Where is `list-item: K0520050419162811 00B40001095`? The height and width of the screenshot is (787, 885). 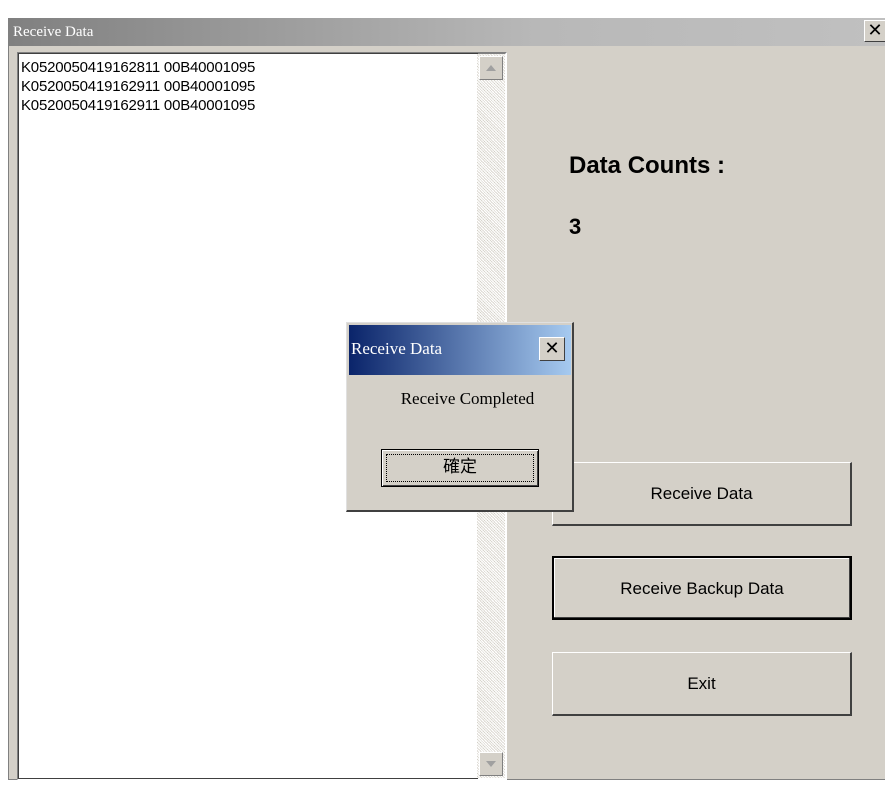 list-item: K0520050419162811 00B40001095 is located at coordinates (137, 67).